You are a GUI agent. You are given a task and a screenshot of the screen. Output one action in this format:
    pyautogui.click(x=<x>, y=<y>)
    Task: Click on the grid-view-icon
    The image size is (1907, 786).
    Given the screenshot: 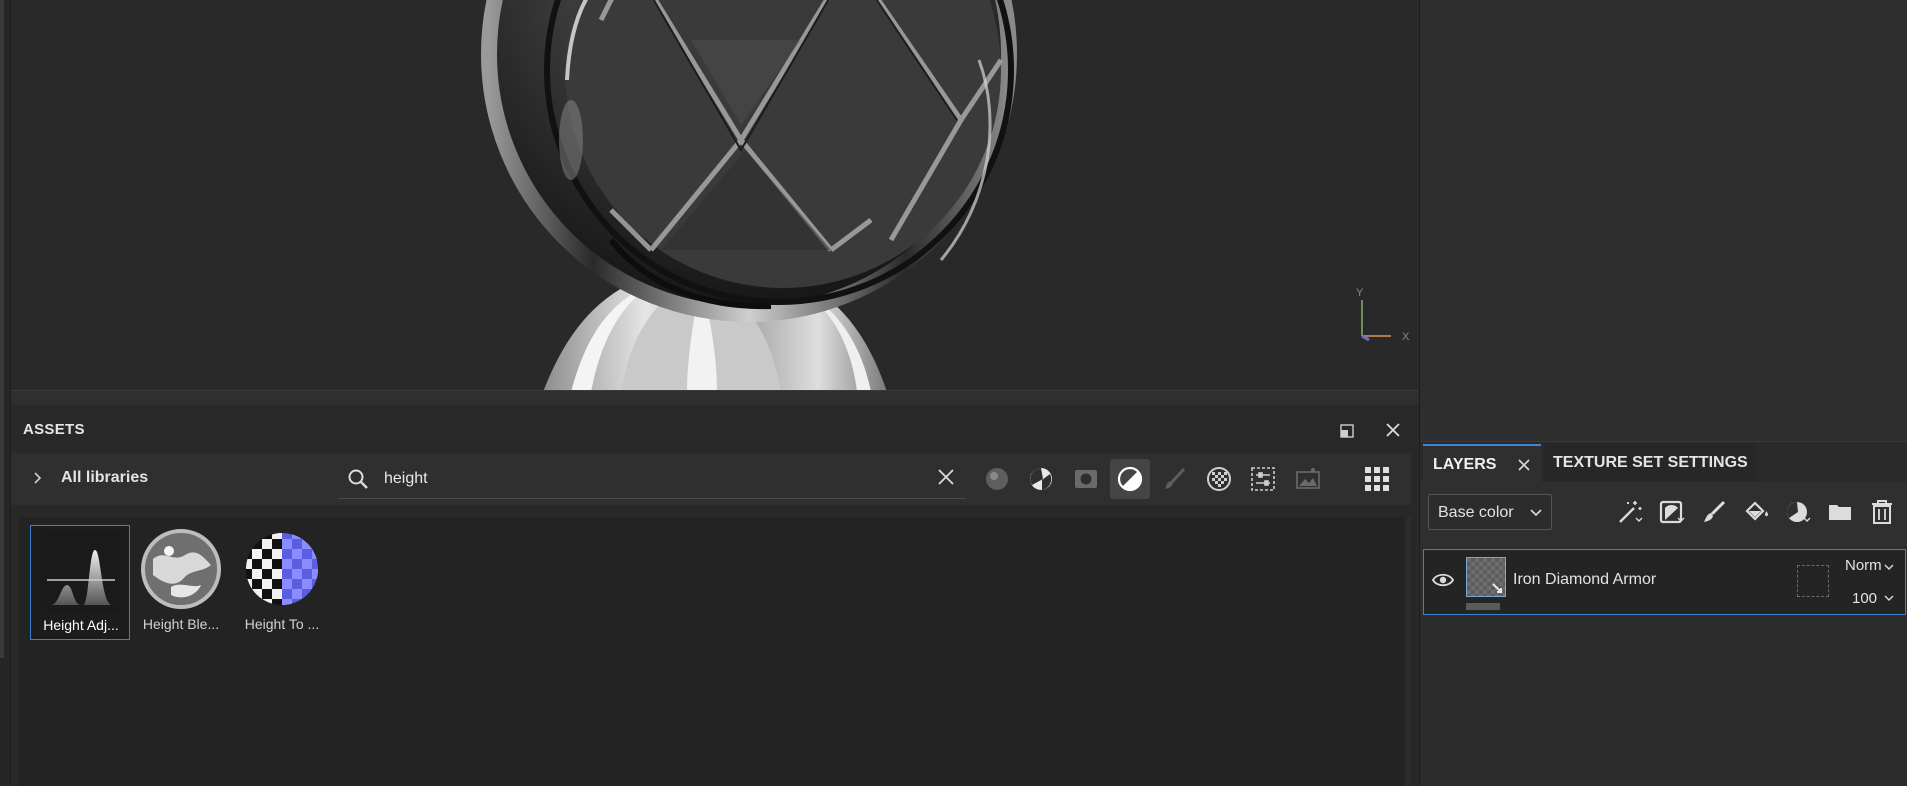 What is the action you would take?
    pyautogui.click(x=1377, y=479)
    